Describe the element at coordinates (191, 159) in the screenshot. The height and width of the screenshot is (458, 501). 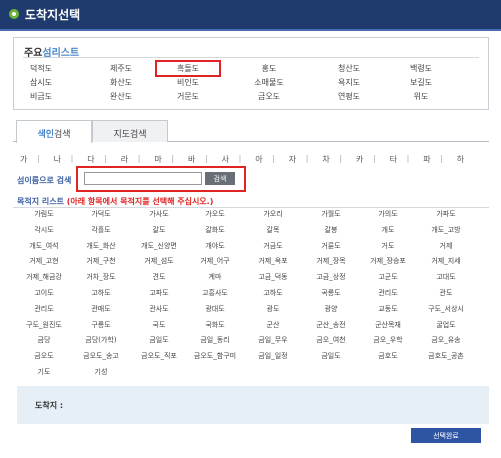
I see `alphabet-item: 바` at that location.